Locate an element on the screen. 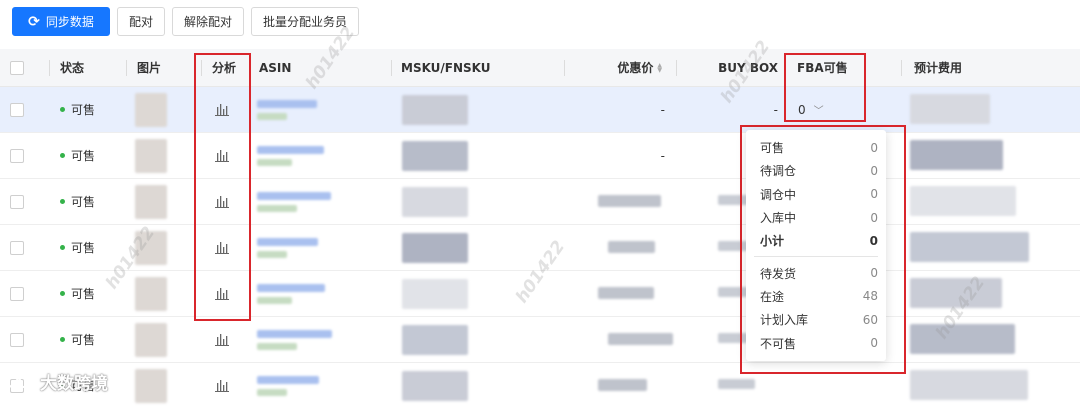  fba-breakdown-popover: 可售 0 待调仓 0 调仓中 0 入库中 0 小计 0 待发货 0 在途 48 计划入库 is located at coordinates (816, 245).